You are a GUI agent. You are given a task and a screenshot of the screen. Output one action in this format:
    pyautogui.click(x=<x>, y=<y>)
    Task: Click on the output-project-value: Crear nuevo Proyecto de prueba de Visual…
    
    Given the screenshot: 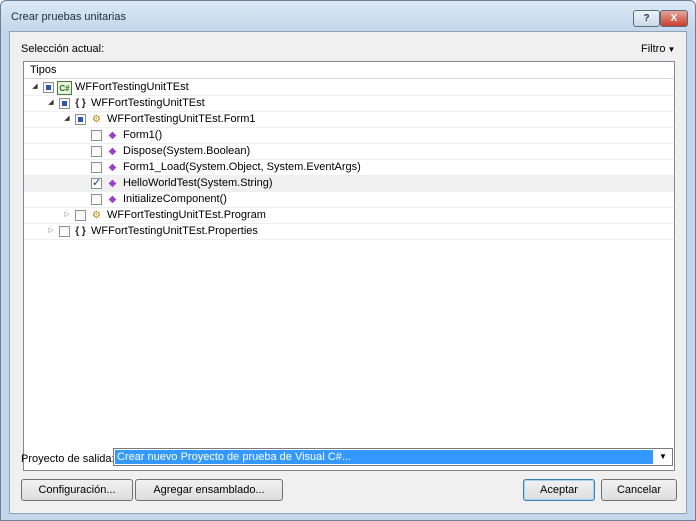 What is the action you would take?
    pyautogui.click(x=384, y=457)
    